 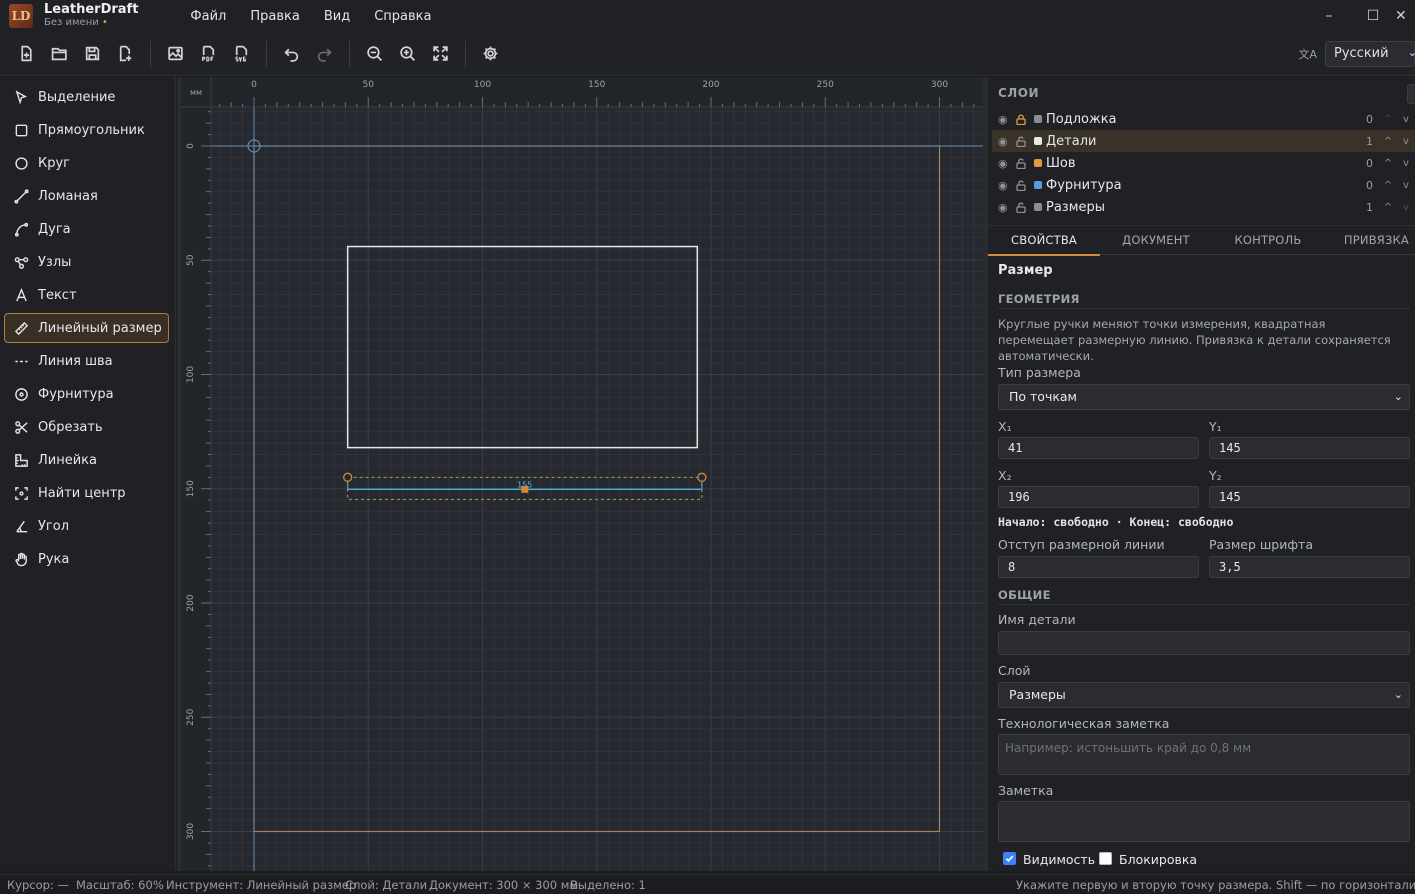 What do you see at coordinates (1203, 141) in the screenshot?
I see `layer-row: ◉ Детали 1 ^ v` at bounding box center [1203, 141].